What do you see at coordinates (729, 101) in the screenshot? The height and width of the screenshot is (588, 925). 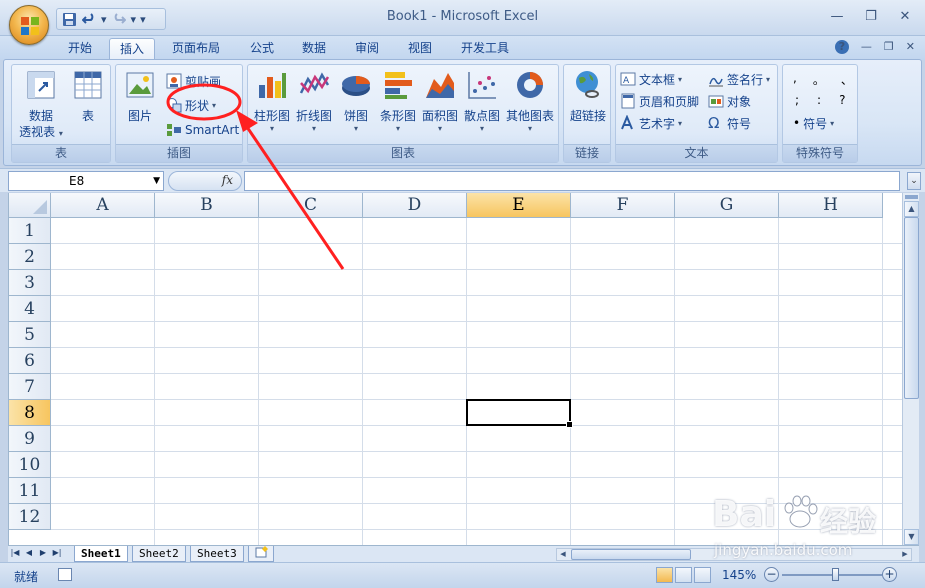 I see `object-button: 对象` at bounding box center [729, 101].